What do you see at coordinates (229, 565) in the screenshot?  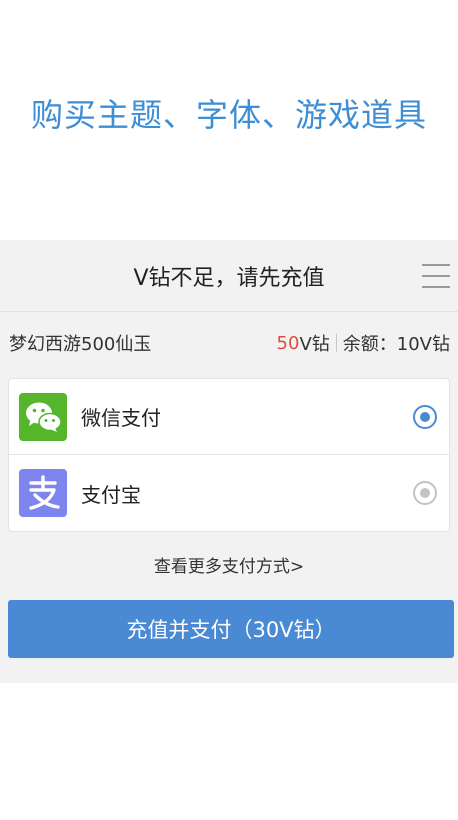 I see `more-payment-methods-link: 查看更多支付方式>` at bounding box center [229, 565].